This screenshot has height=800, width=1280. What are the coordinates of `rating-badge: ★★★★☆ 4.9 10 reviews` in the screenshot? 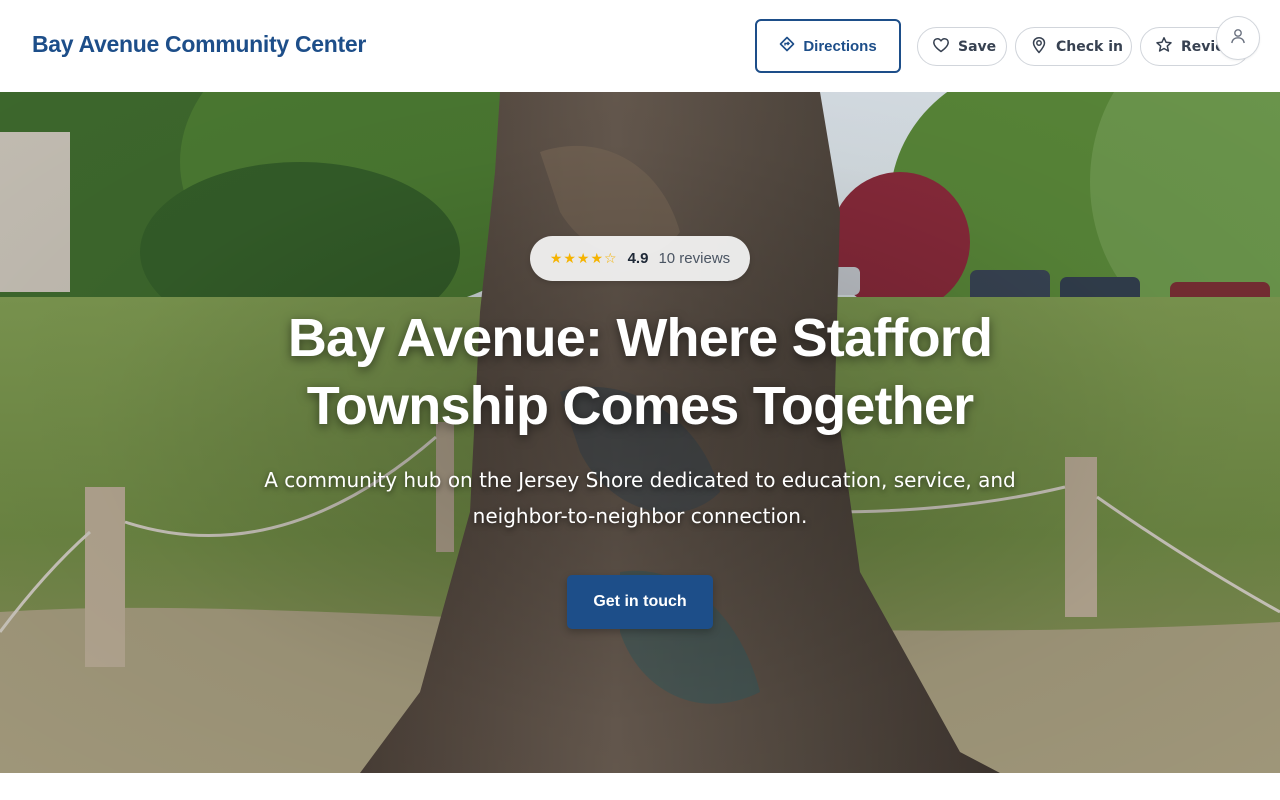 It's located at (640, 258).